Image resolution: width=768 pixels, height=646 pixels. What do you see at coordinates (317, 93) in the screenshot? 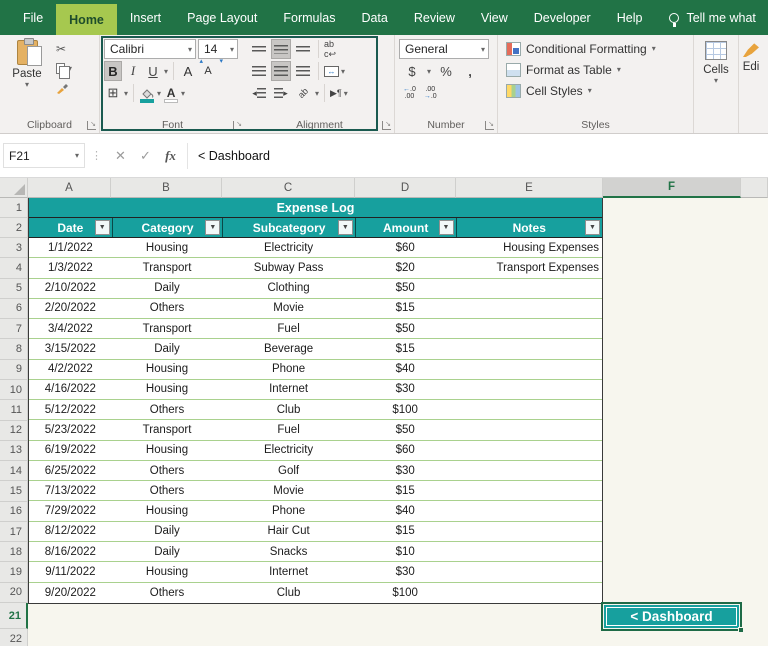
I see `orientation-dropdown-icon: ▾` at bounding box center [317, 93].